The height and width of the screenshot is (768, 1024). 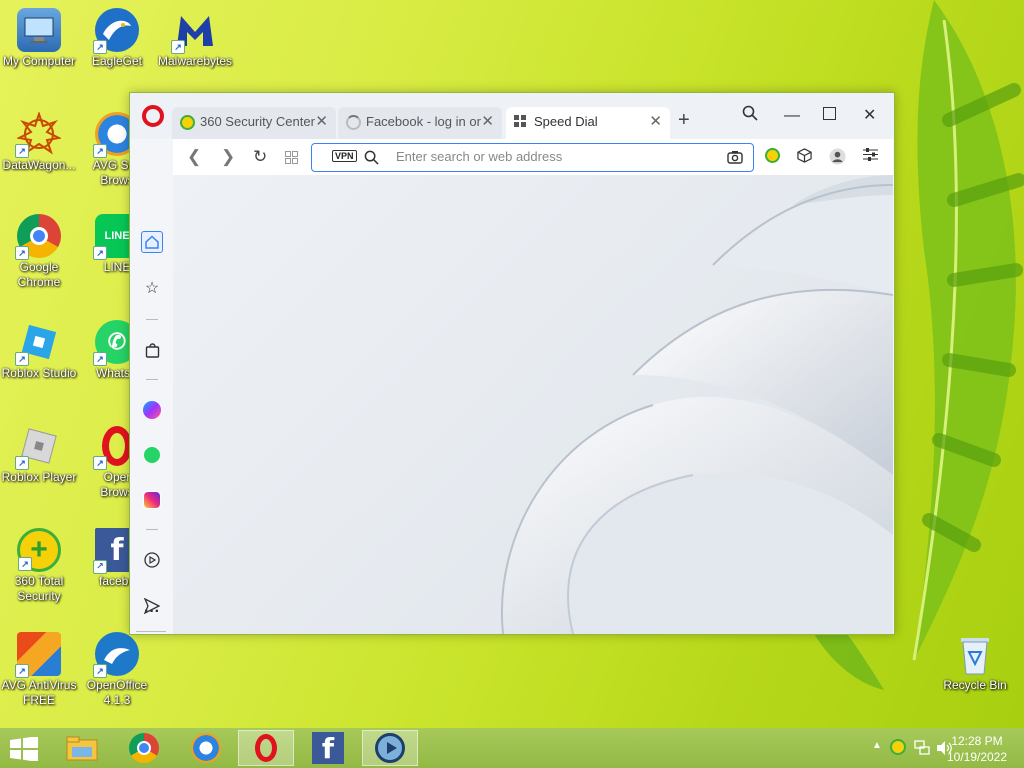 What do you see at coordinates (291, 159) in the screenshot?
I see `speed-dial-grid-icon` at bounding box center [291, 159].